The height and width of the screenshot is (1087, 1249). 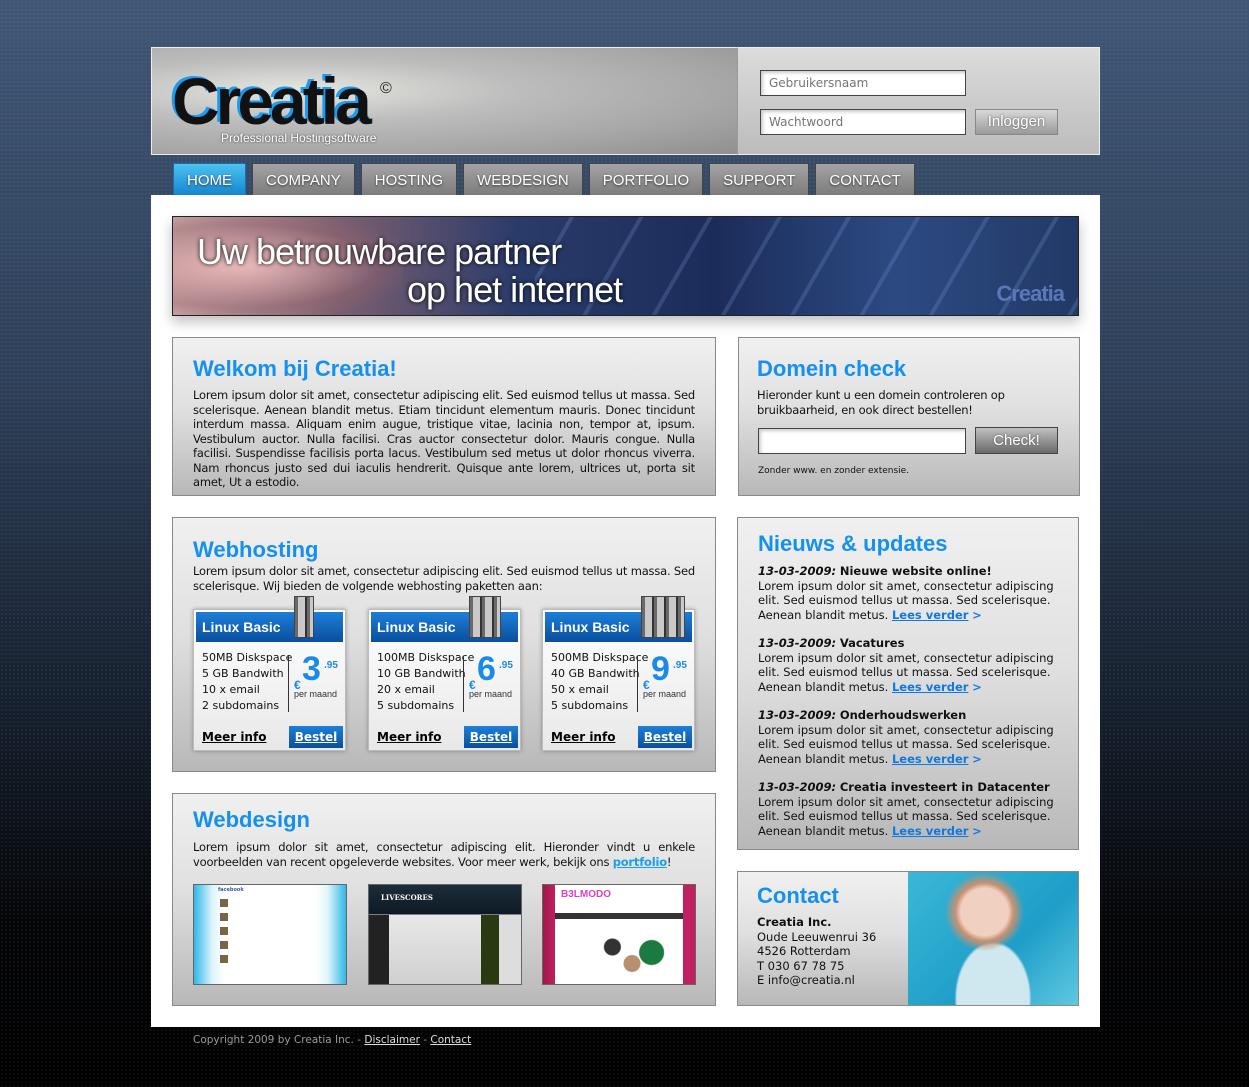 What do you see at coordinates (816, 980) in the screenshot?
I see `contact-email: E info@creatia.nl` at bounding box center [816, 980].